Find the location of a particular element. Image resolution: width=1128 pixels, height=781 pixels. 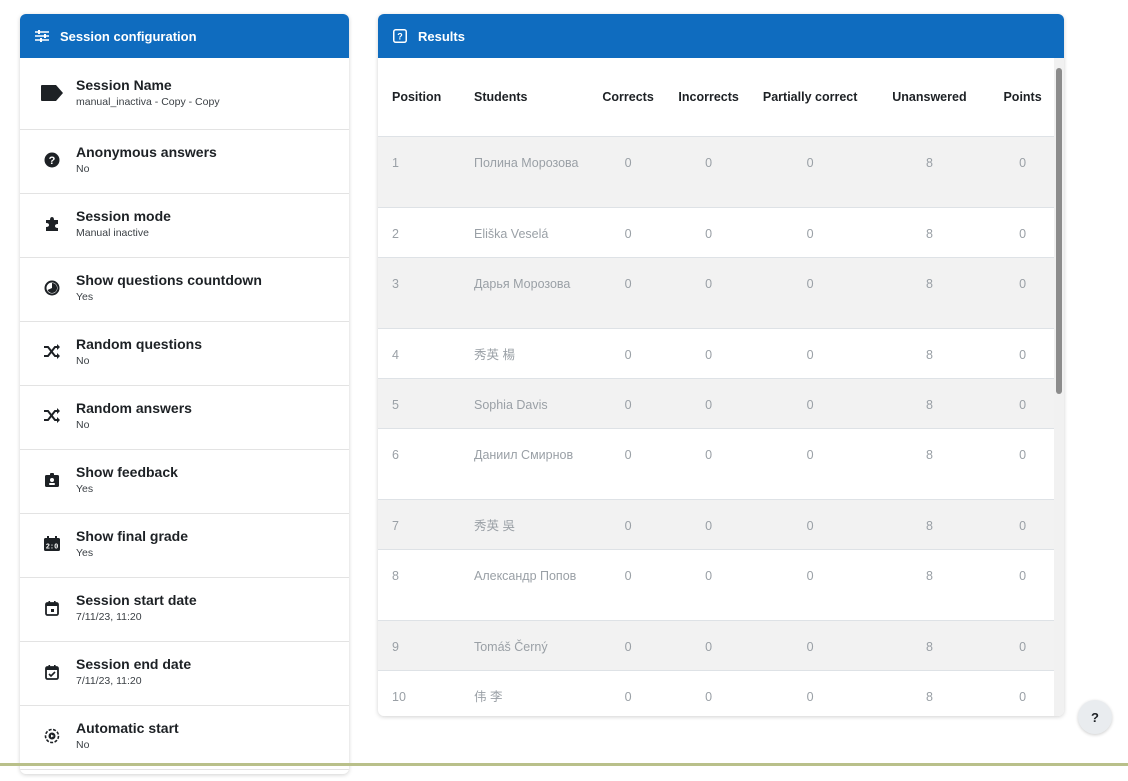

column-header-position: Position is located at coordinates (423, 97).